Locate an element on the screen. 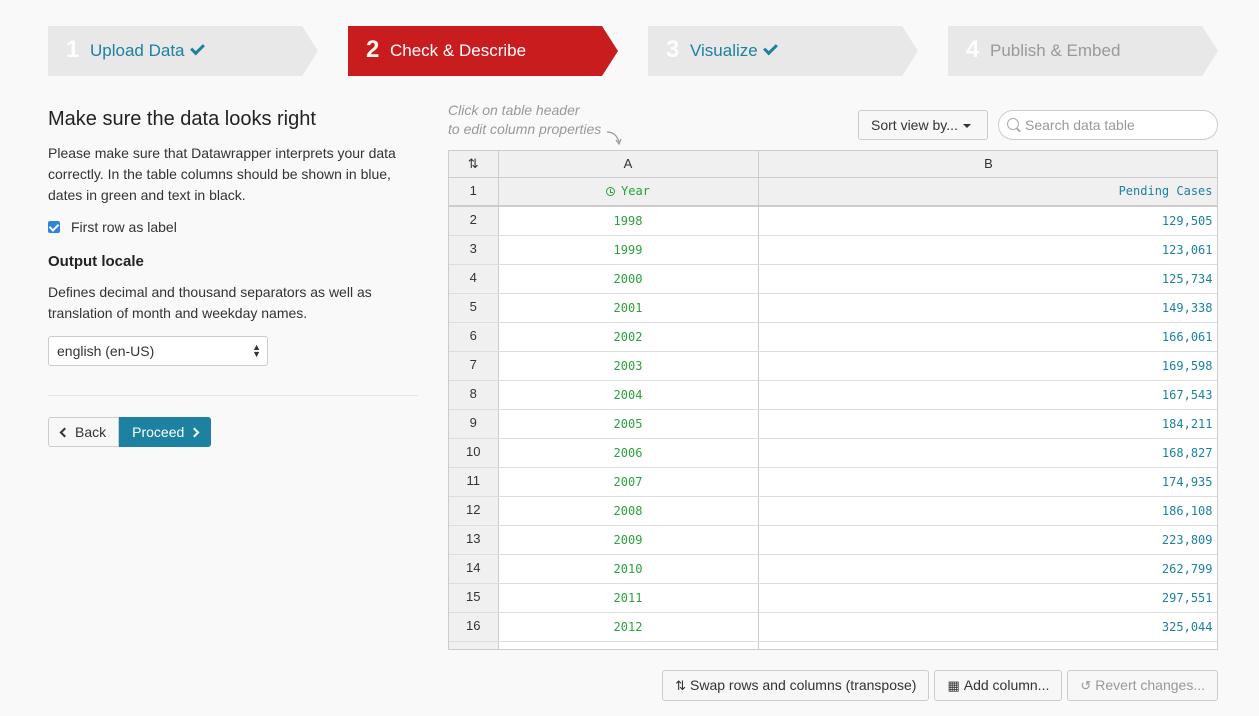  caret-down-icon is located at coordinates (966, 126).